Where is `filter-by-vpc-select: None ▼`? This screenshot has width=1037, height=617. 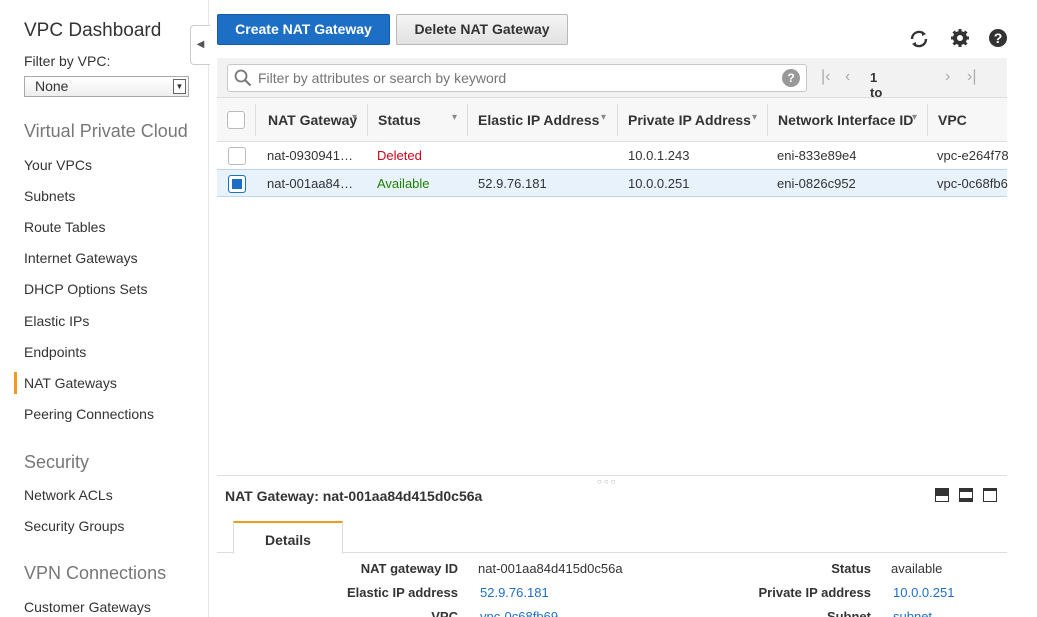
filter-by-vpc-select: None ▼ is located at coordinates (106, 86).